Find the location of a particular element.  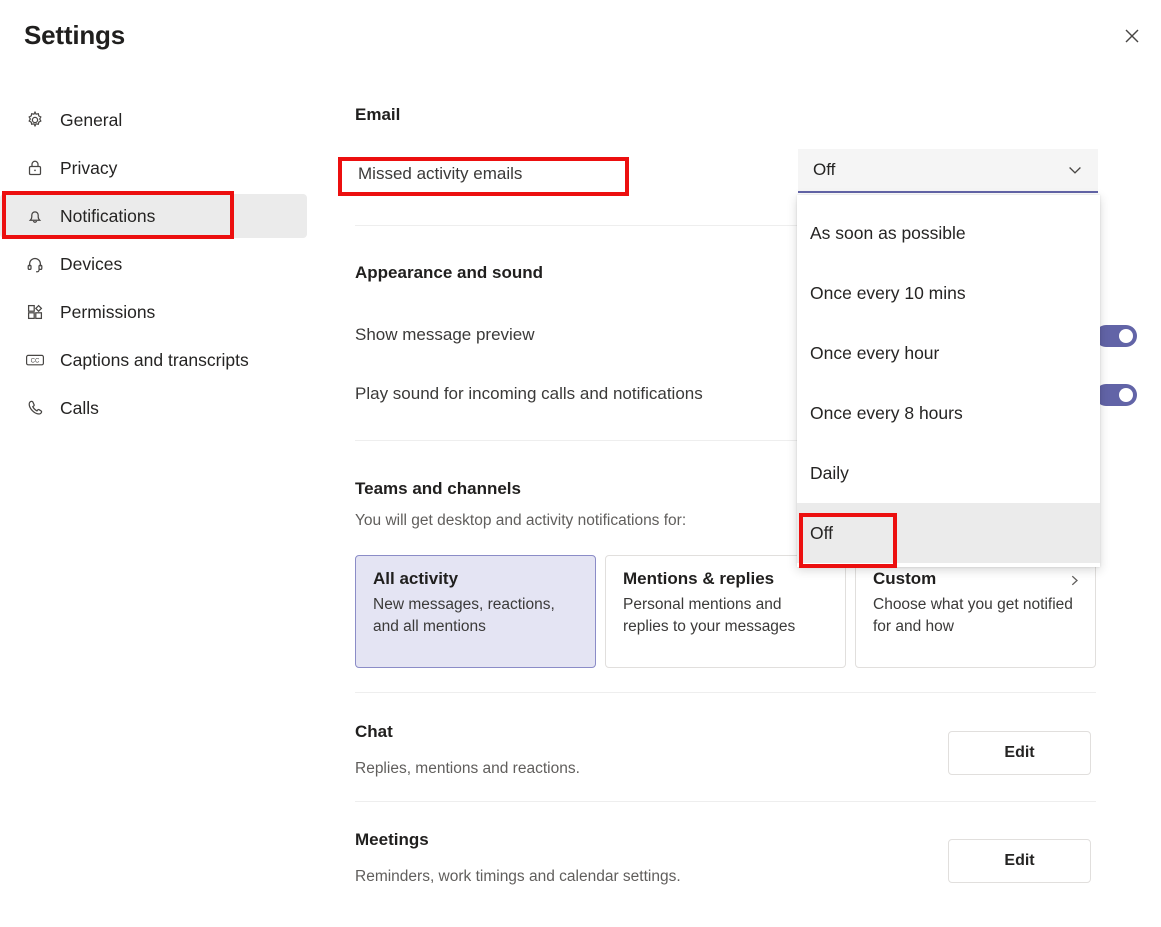

bell-icon is located at coordinates (35, 216).